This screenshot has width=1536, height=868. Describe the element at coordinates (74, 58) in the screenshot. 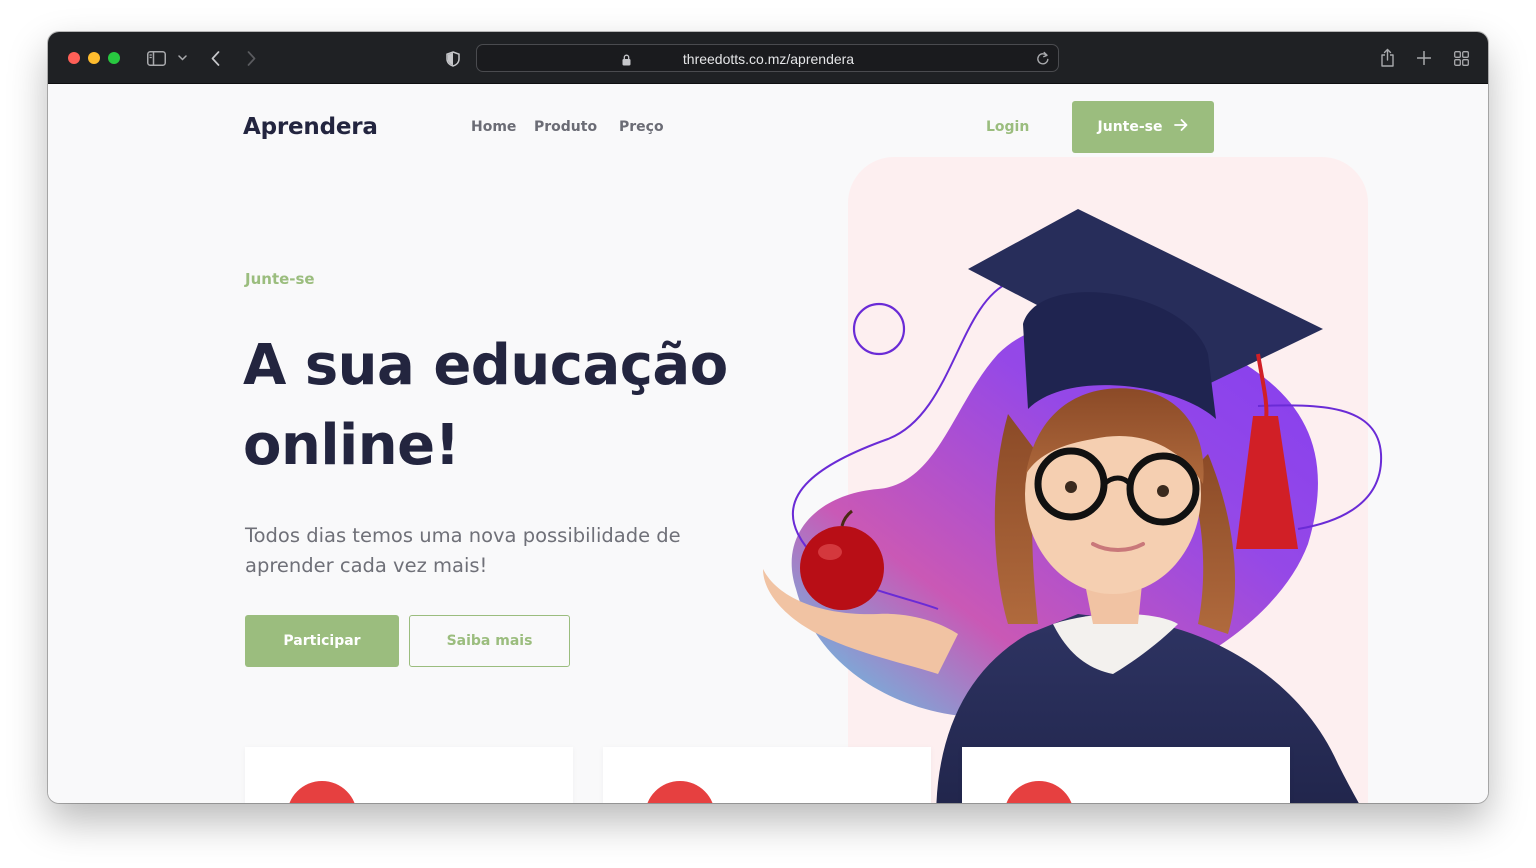

I see `close-window-button` at that location.